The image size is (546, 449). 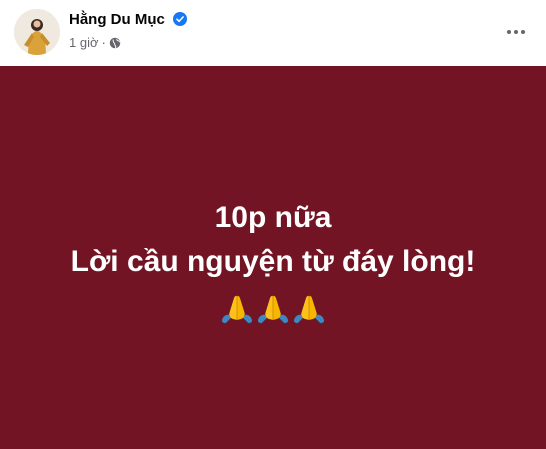 I want to click on globe-icon, so click(x=115, y=43).